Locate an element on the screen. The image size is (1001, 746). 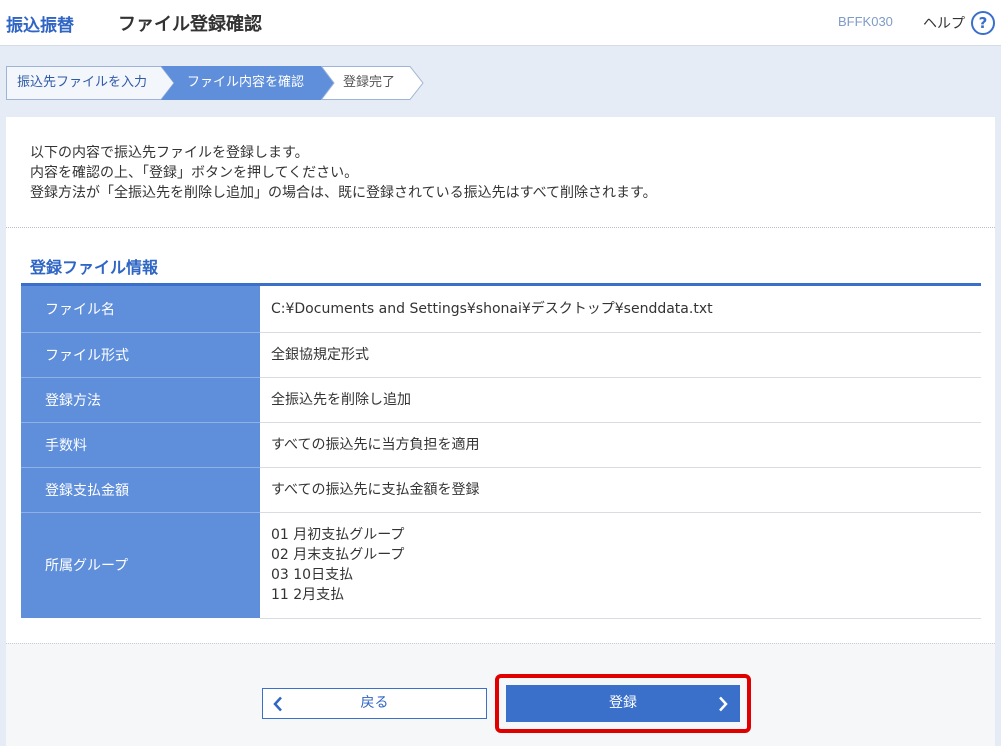
group-item: 11 2月支払 is located at coordinates (308, 595).